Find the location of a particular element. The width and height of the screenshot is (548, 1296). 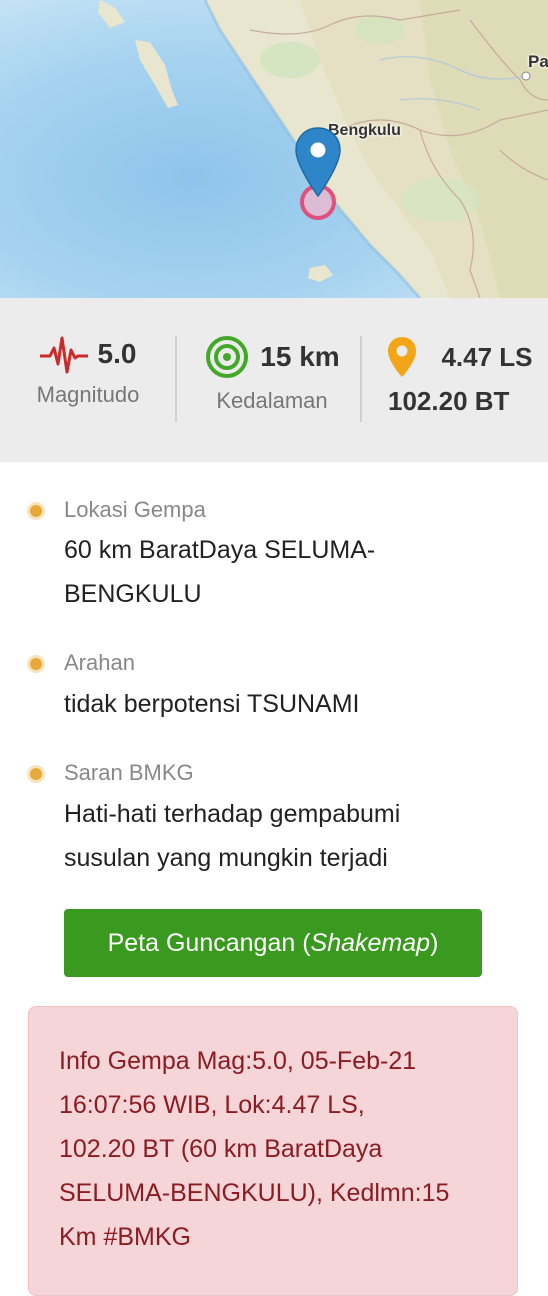

shakemap-button-italic: Shakemap is located at coordinates (370, 942).